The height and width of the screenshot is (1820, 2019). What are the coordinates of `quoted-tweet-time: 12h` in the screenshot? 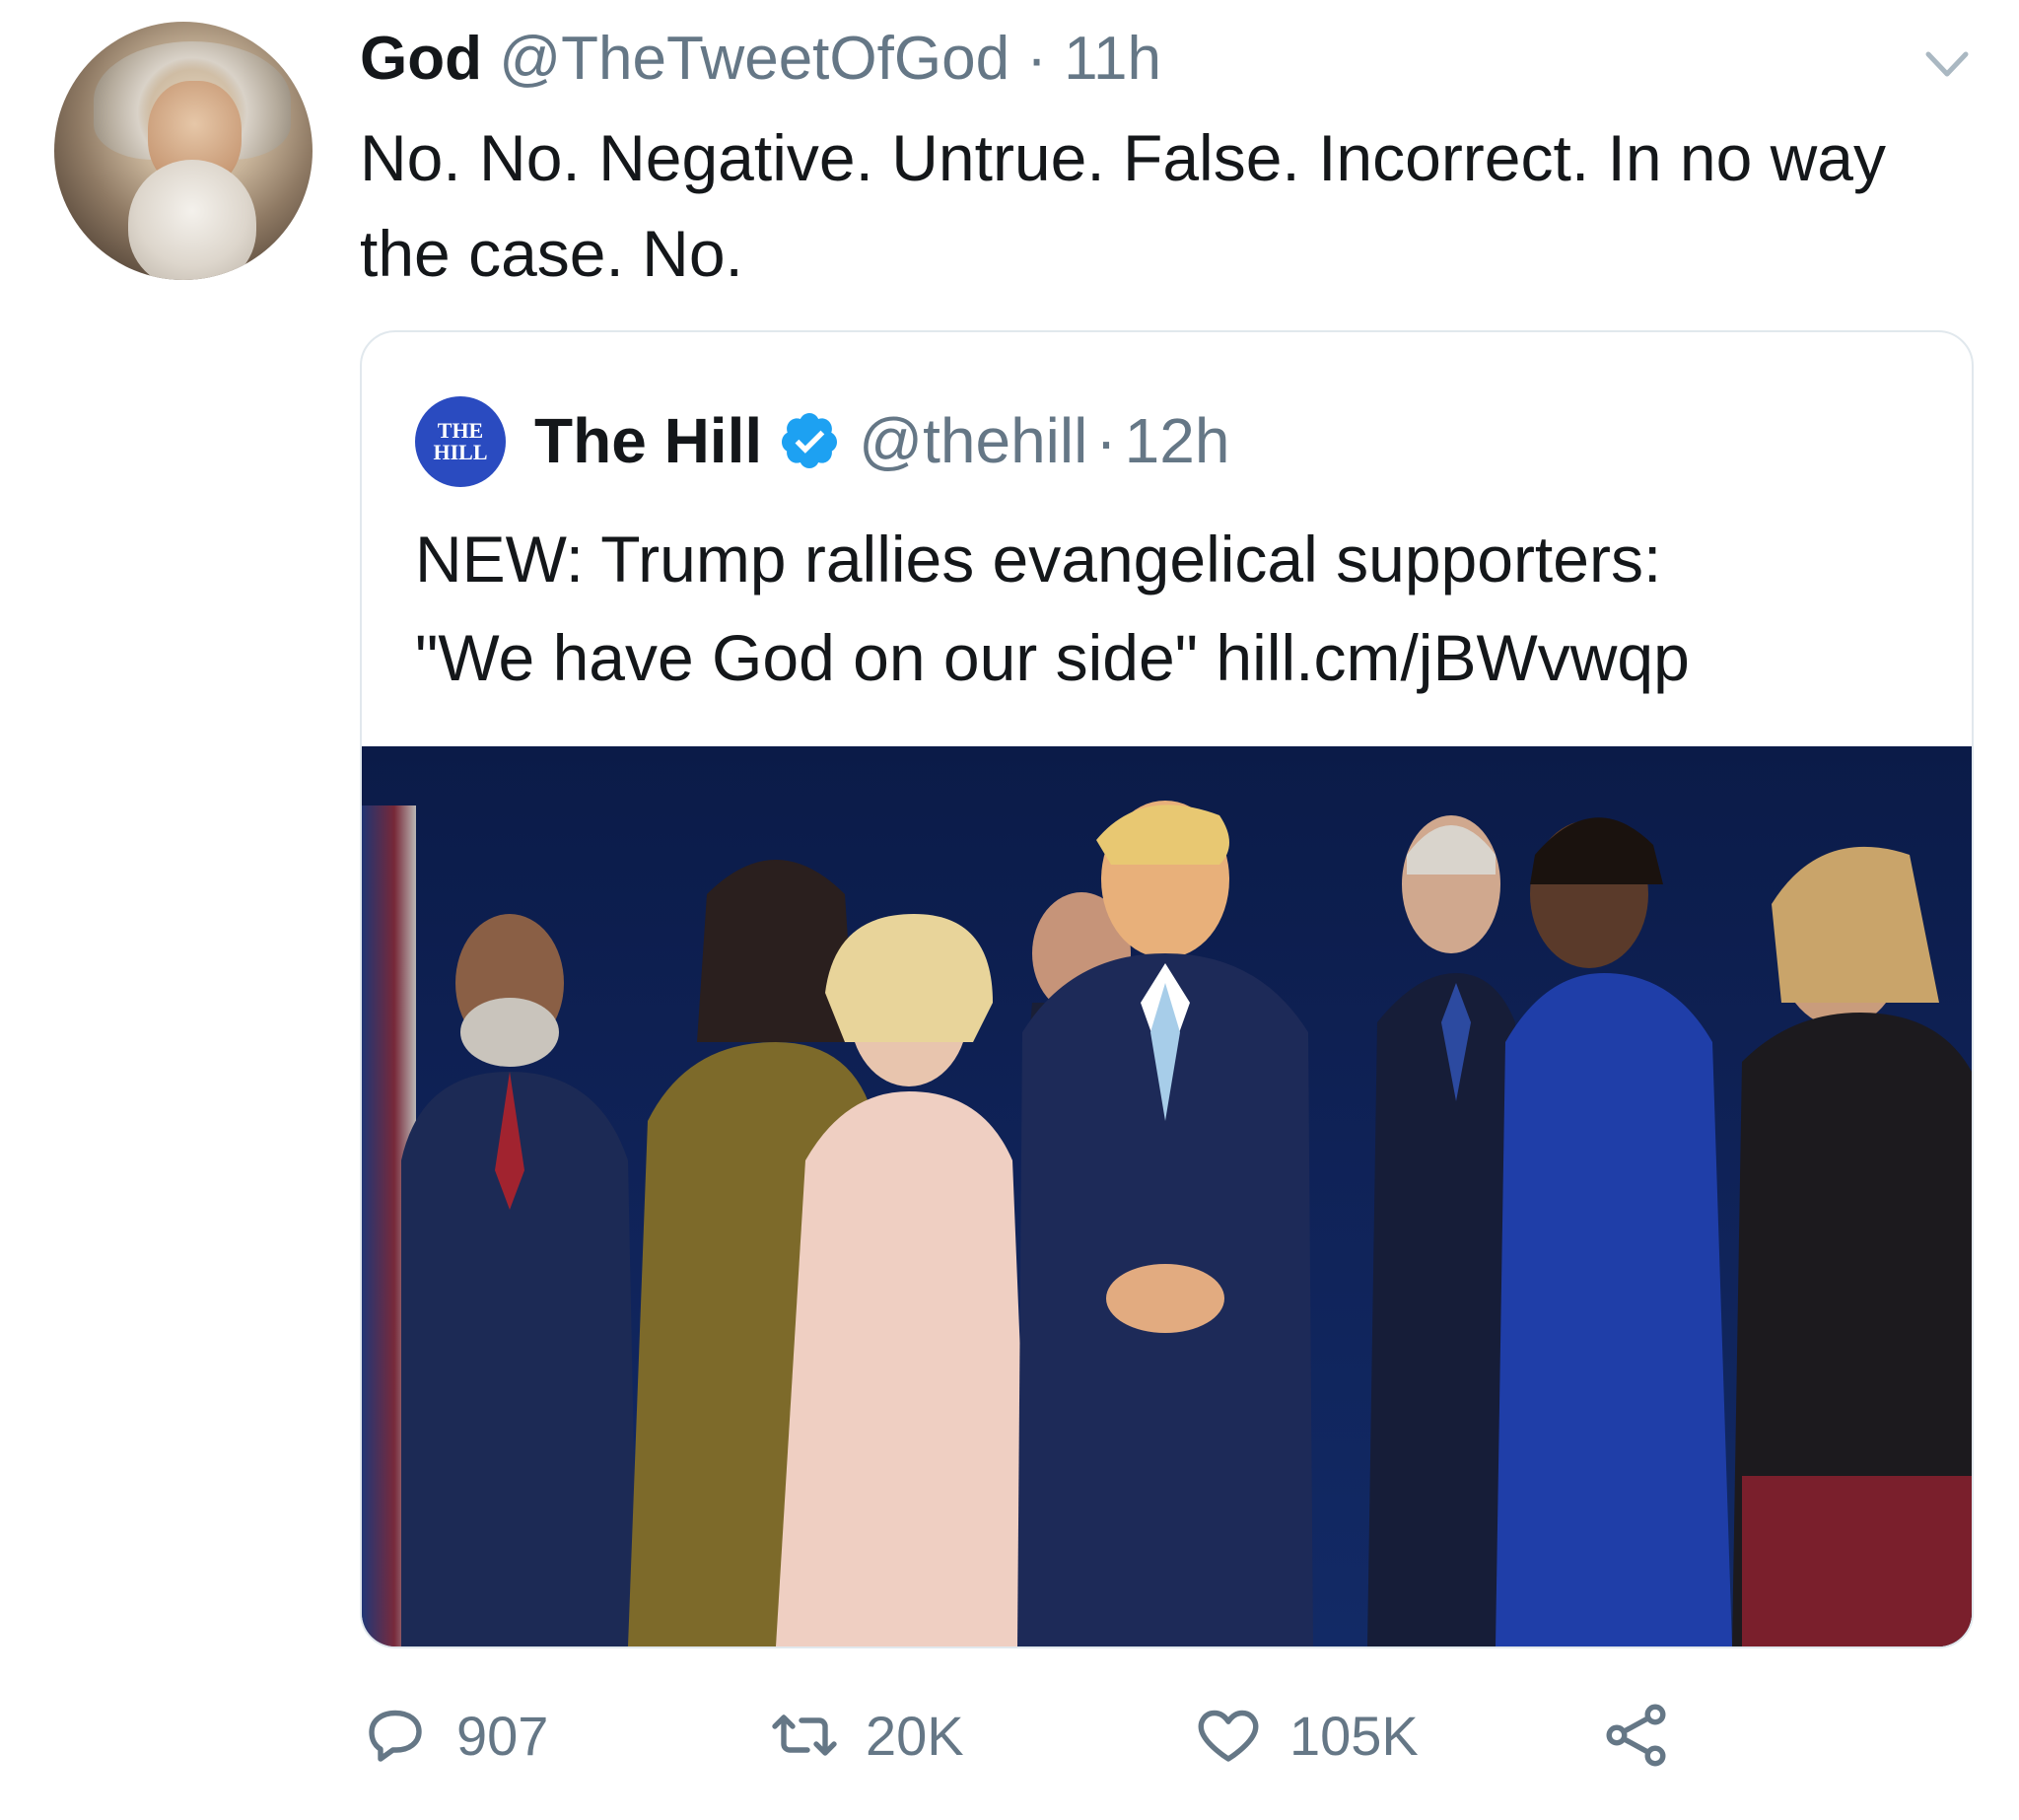 It's located at (1177, 440).